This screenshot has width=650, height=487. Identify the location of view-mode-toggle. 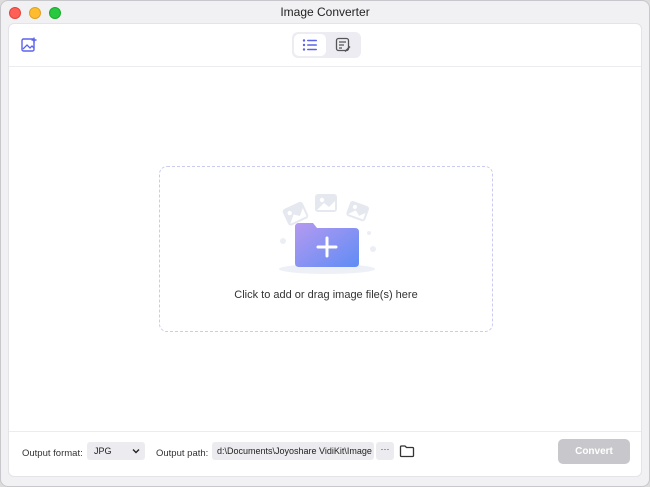
(326, 45).